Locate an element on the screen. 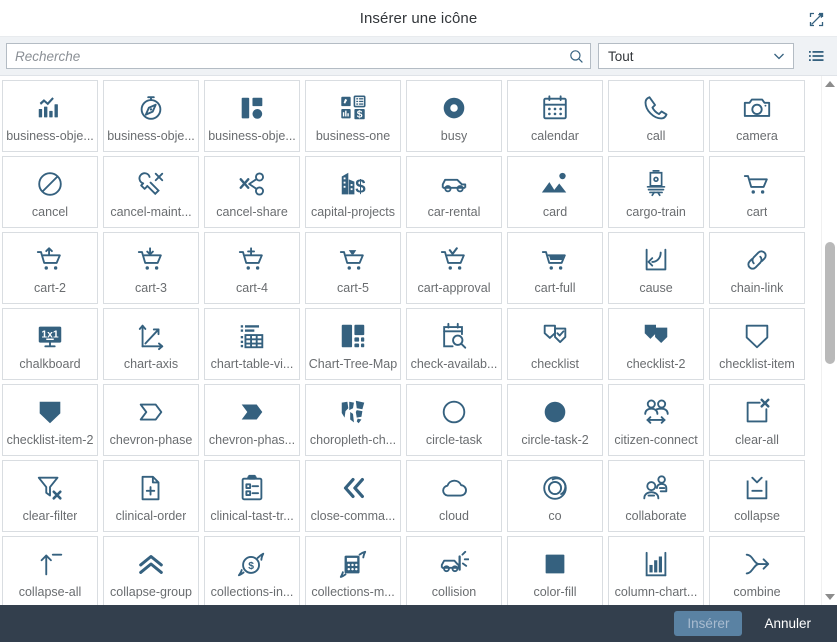 The image size is (837, 642). triangle-up-icon is located at coordinates (829, 84).